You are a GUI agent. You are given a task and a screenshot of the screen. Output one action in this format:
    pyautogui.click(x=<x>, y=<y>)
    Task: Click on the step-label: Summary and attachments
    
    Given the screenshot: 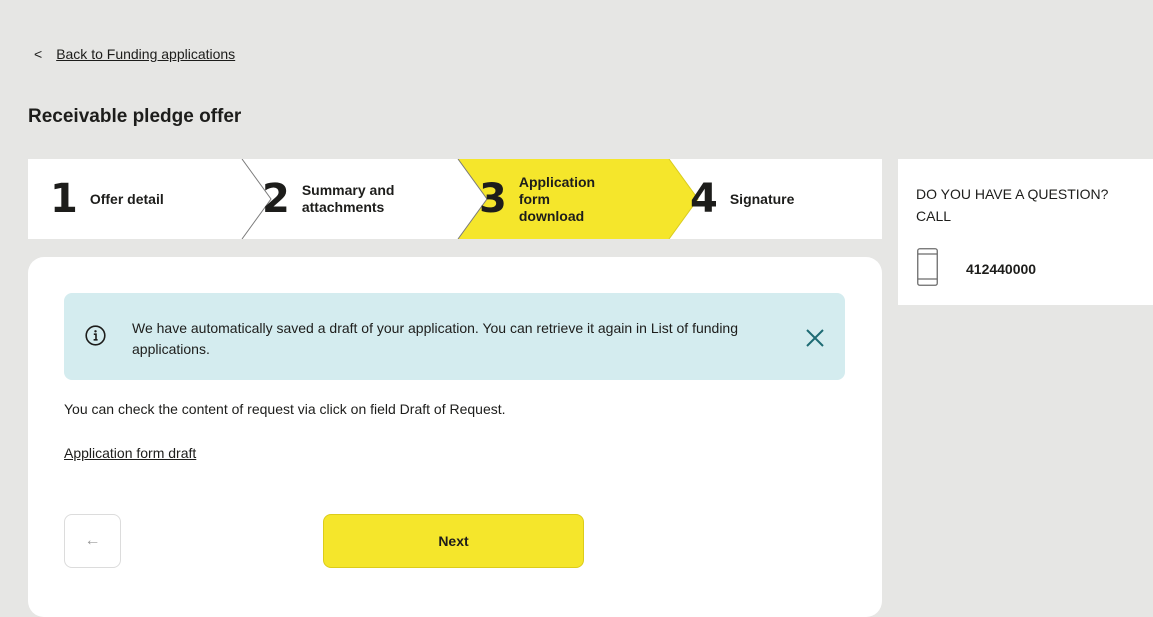 What is the action you would take?
    pyautogui.click(x=348, y=198)
    